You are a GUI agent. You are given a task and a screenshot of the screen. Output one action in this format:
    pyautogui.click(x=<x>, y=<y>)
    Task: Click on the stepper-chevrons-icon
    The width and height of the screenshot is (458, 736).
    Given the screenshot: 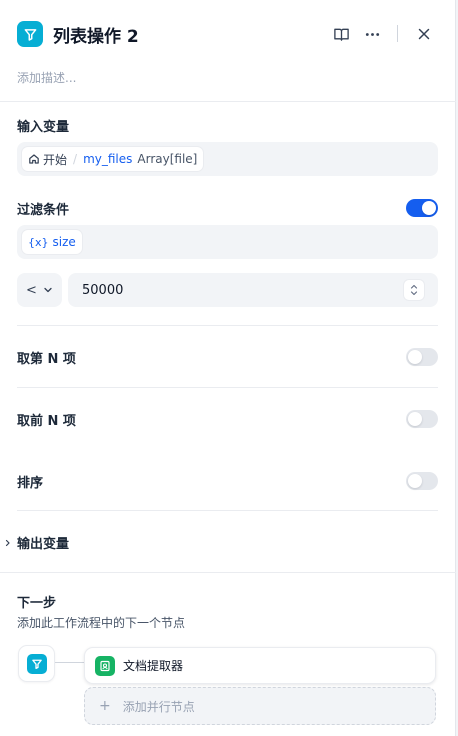 What is the action you would take?
    pyautogui.click(x=414, y=290)
    